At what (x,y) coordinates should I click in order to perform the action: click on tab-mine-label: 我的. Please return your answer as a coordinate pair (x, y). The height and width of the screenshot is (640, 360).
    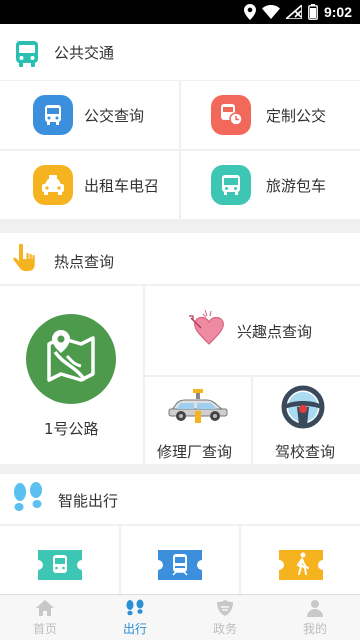
    Looking at the image, I should click on (314, 628).